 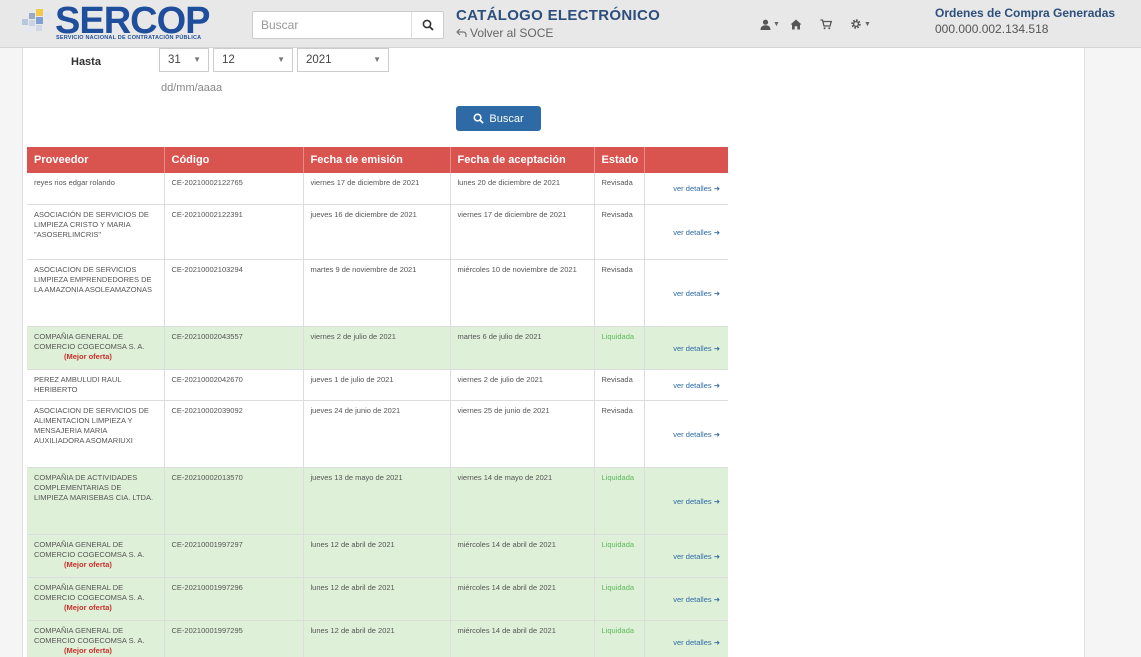 I want to click on cell-emision: viernes 17 de diciembre de 2021, so click(x=377, y=189).